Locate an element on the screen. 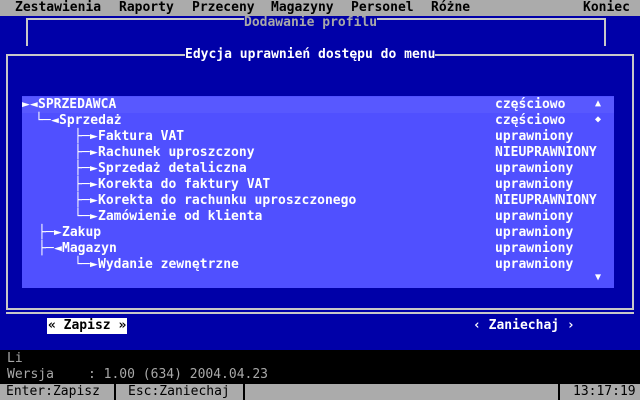  menu-koniec: Koniec is located at coordinates (606, 8).